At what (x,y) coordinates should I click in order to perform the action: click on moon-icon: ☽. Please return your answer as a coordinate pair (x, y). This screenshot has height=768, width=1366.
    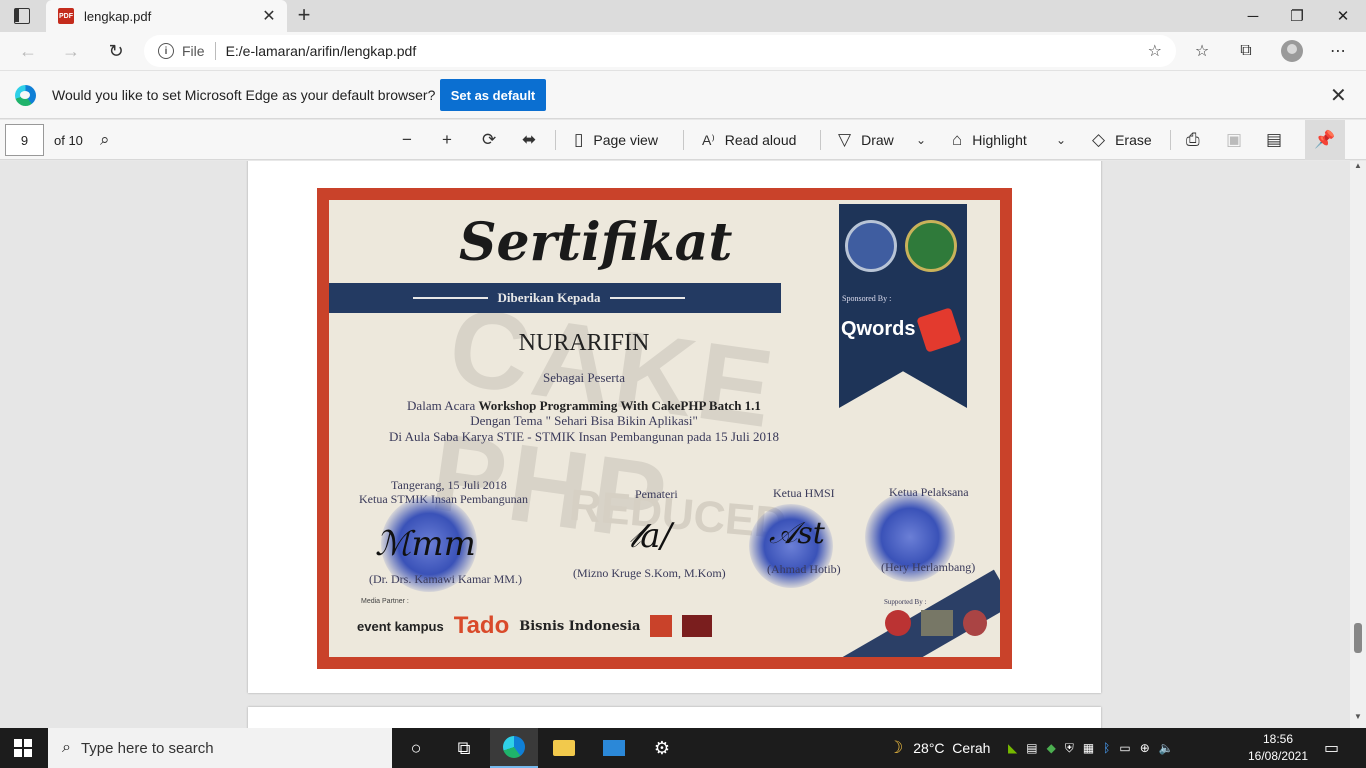
    Looking at the image, I should click on (896, 747).